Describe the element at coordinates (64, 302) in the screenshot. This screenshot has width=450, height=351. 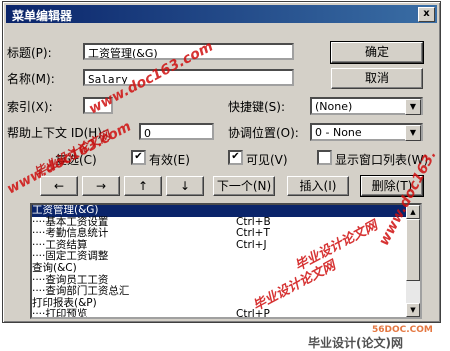
I see `menu-item-caption: 打印报表(&P)` at that location.